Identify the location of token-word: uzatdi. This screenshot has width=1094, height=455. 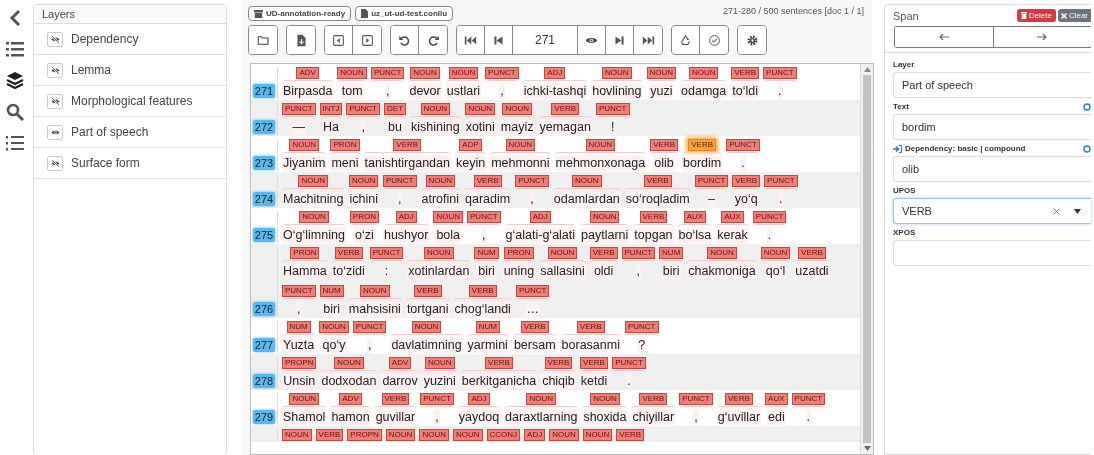
(812, 271).